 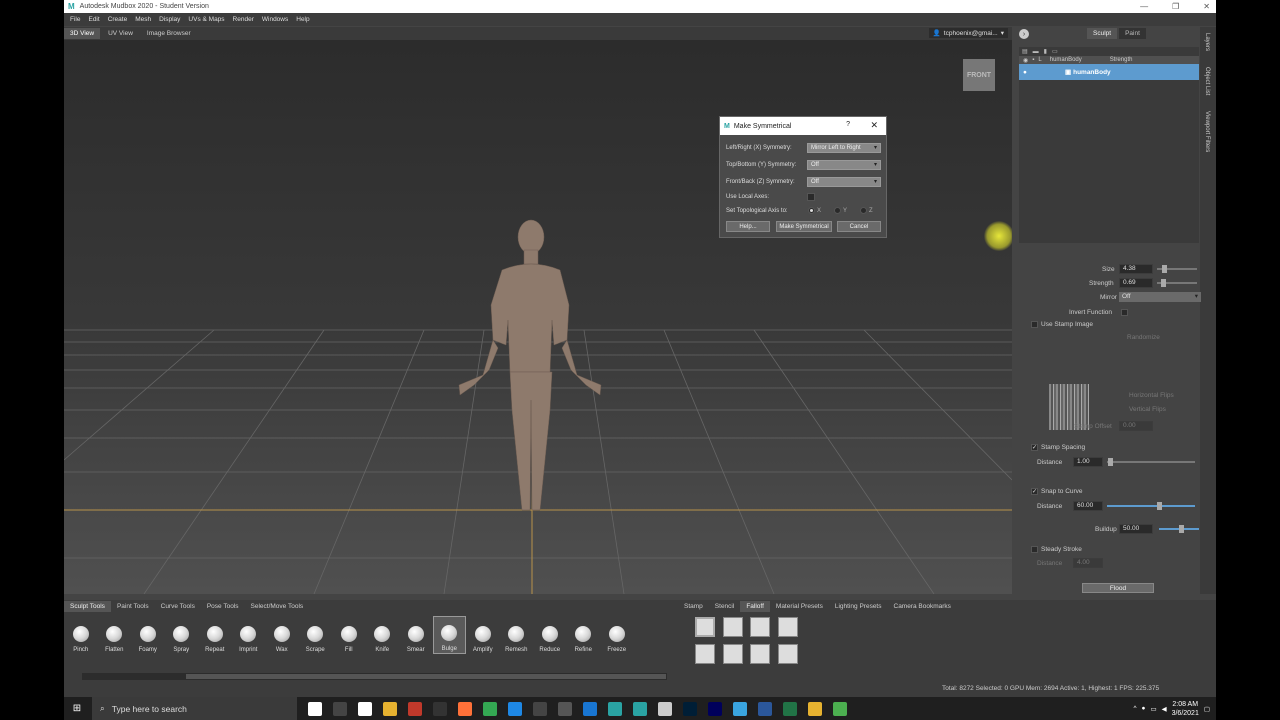 What do you see at coordinates (848, 124) in the screenshot?
I see `help-icon: ?` at bounding box center [848, 124].